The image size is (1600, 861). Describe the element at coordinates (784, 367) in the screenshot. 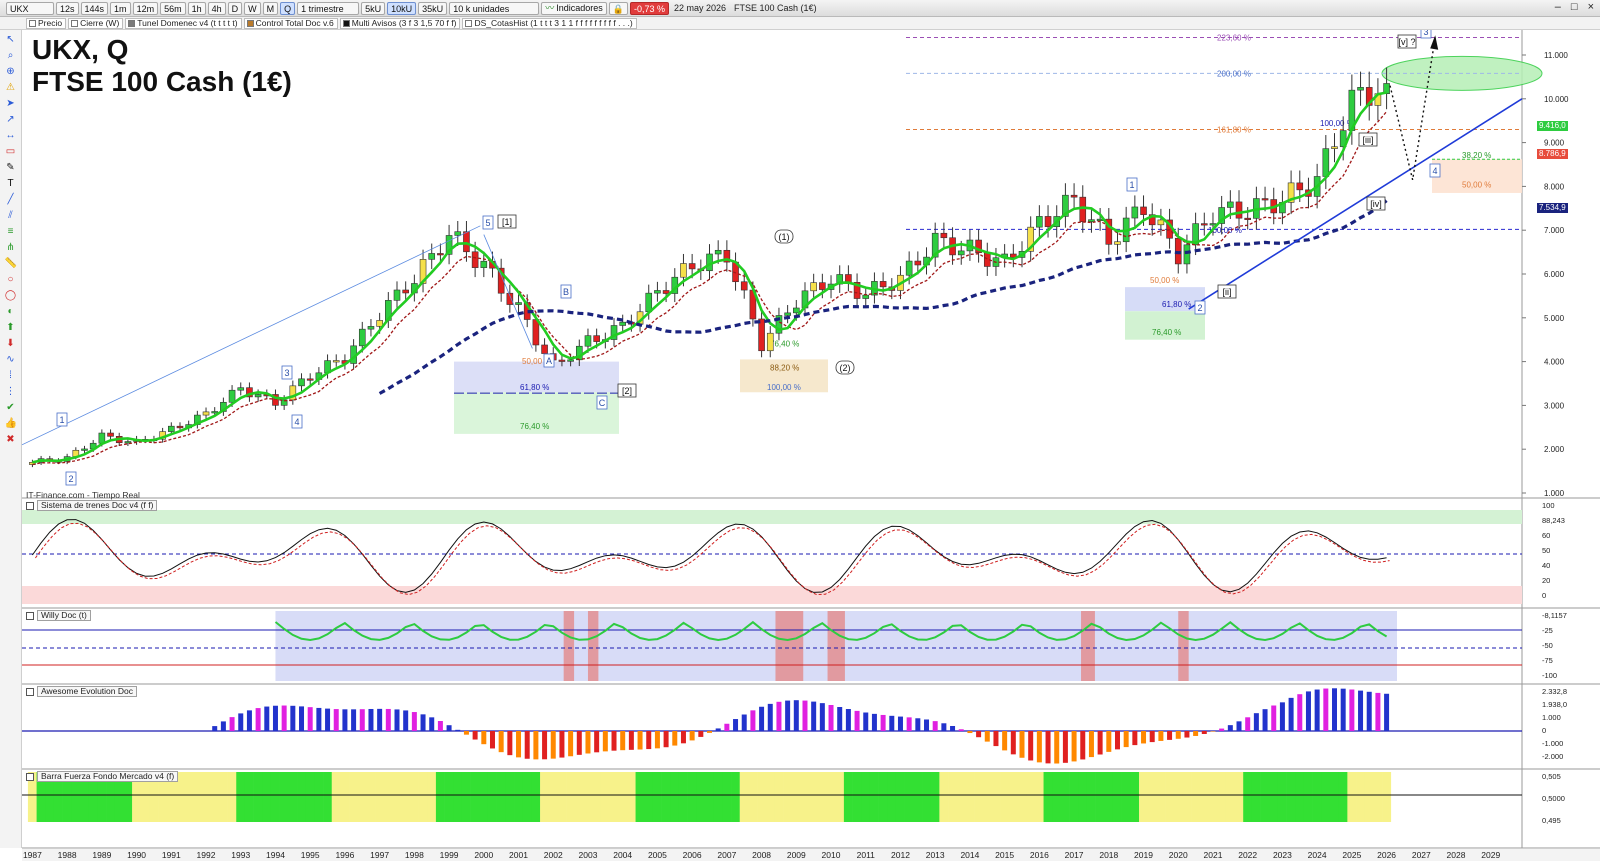

I see `fib-label: 88,20 %` at that location.